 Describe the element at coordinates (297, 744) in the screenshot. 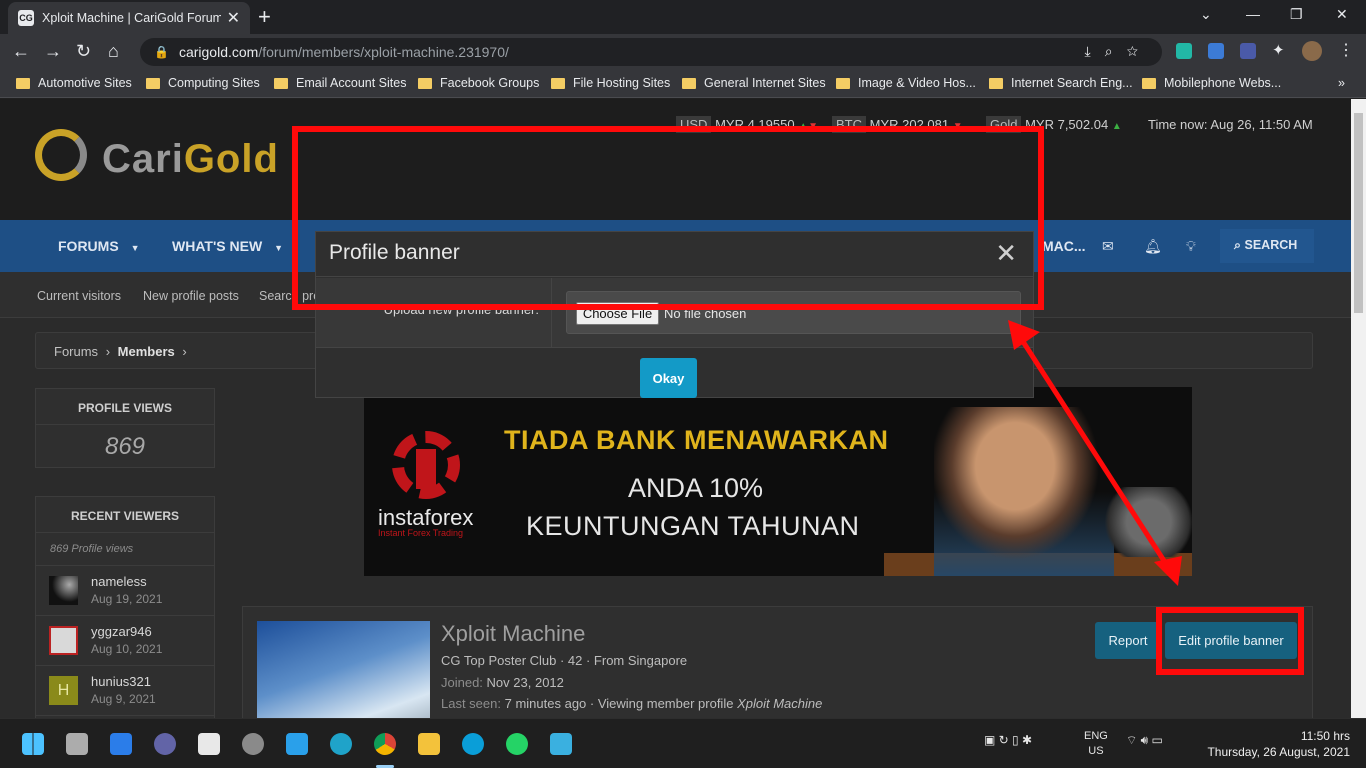

I see `phone-link-icon` at that location.